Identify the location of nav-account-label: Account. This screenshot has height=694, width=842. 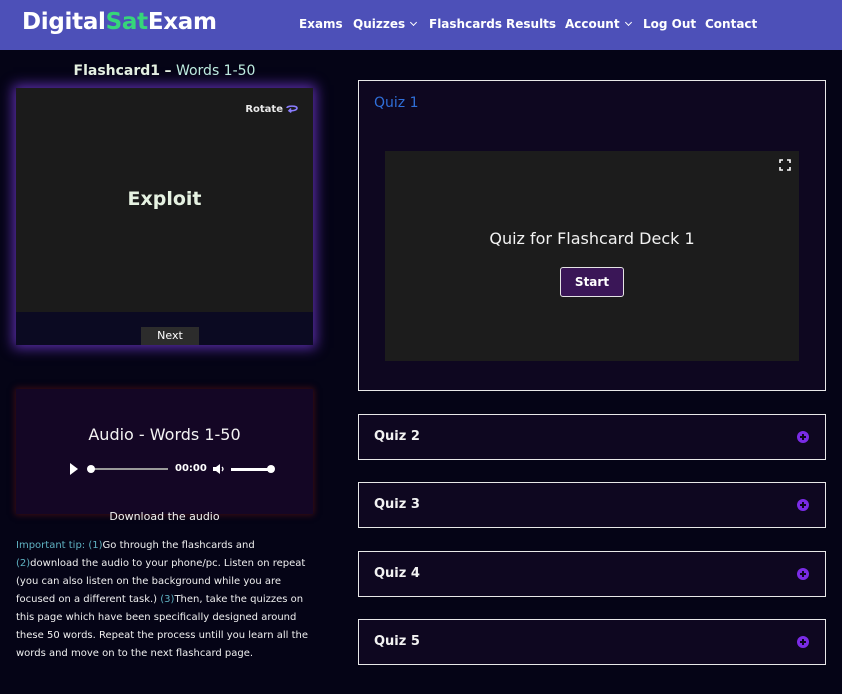
(592, 24).